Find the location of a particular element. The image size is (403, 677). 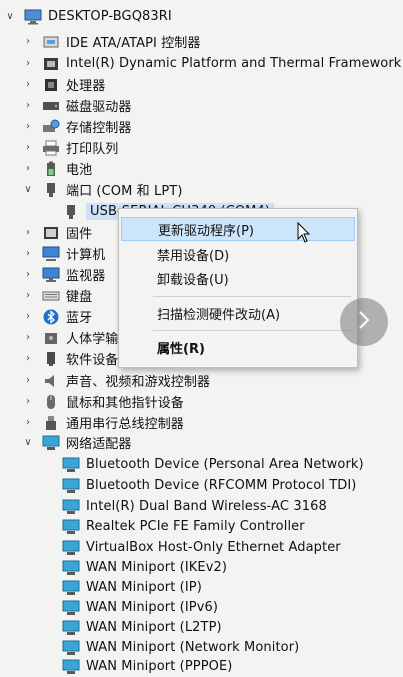

disk-drive-icon is located at coordinates (51, 106).